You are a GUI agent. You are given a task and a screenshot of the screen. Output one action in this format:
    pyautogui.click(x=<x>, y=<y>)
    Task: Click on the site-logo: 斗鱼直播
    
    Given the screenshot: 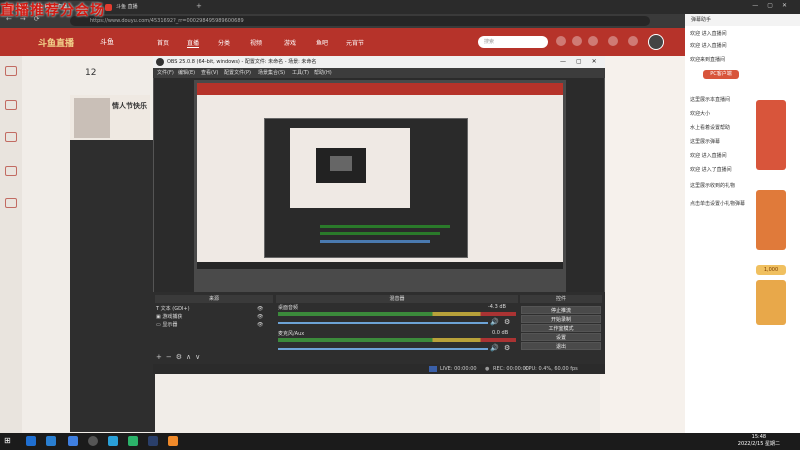 What is the action you would take?
    pyautogui.click(x=56, y=42)
    